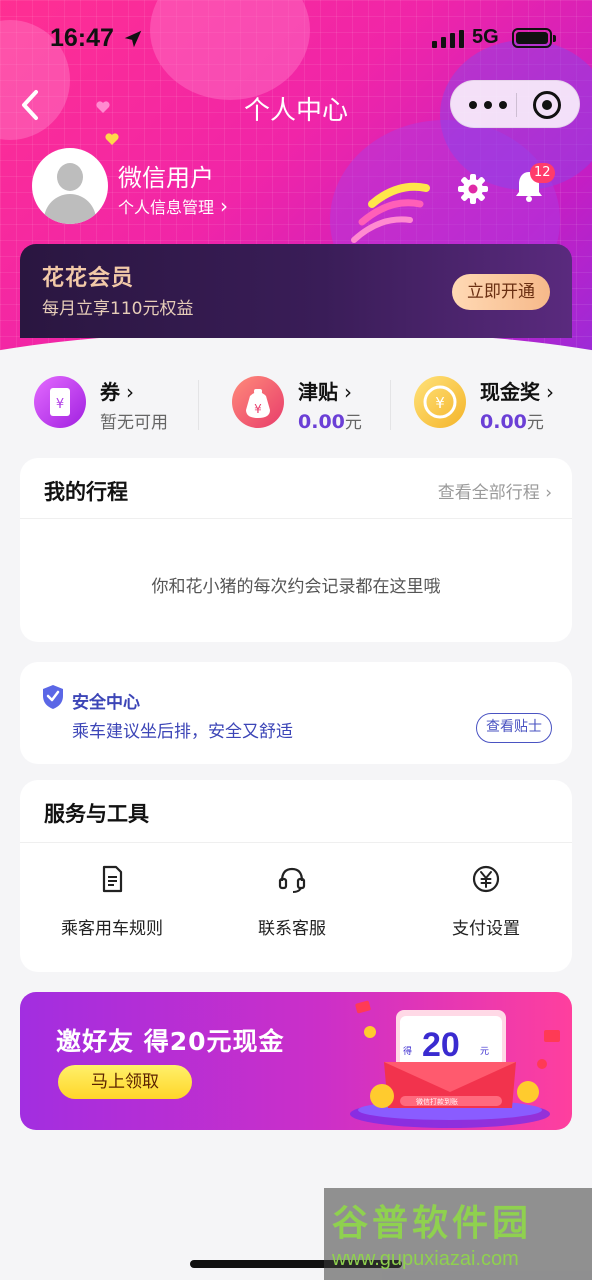 This screenshot has width=592, height=1280. I want to click on gift-unit: 元, so click(485, 1052).